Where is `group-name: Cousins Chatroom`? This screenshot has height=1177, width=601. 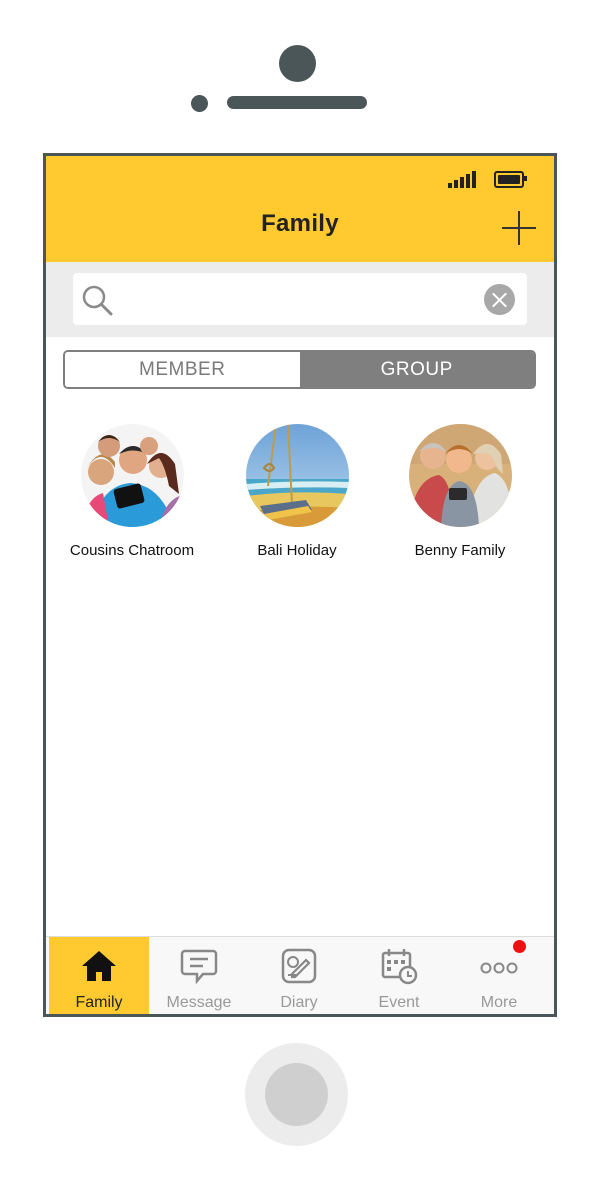 group-name: Cousins Chatroom is located at coordinates (132, 550).